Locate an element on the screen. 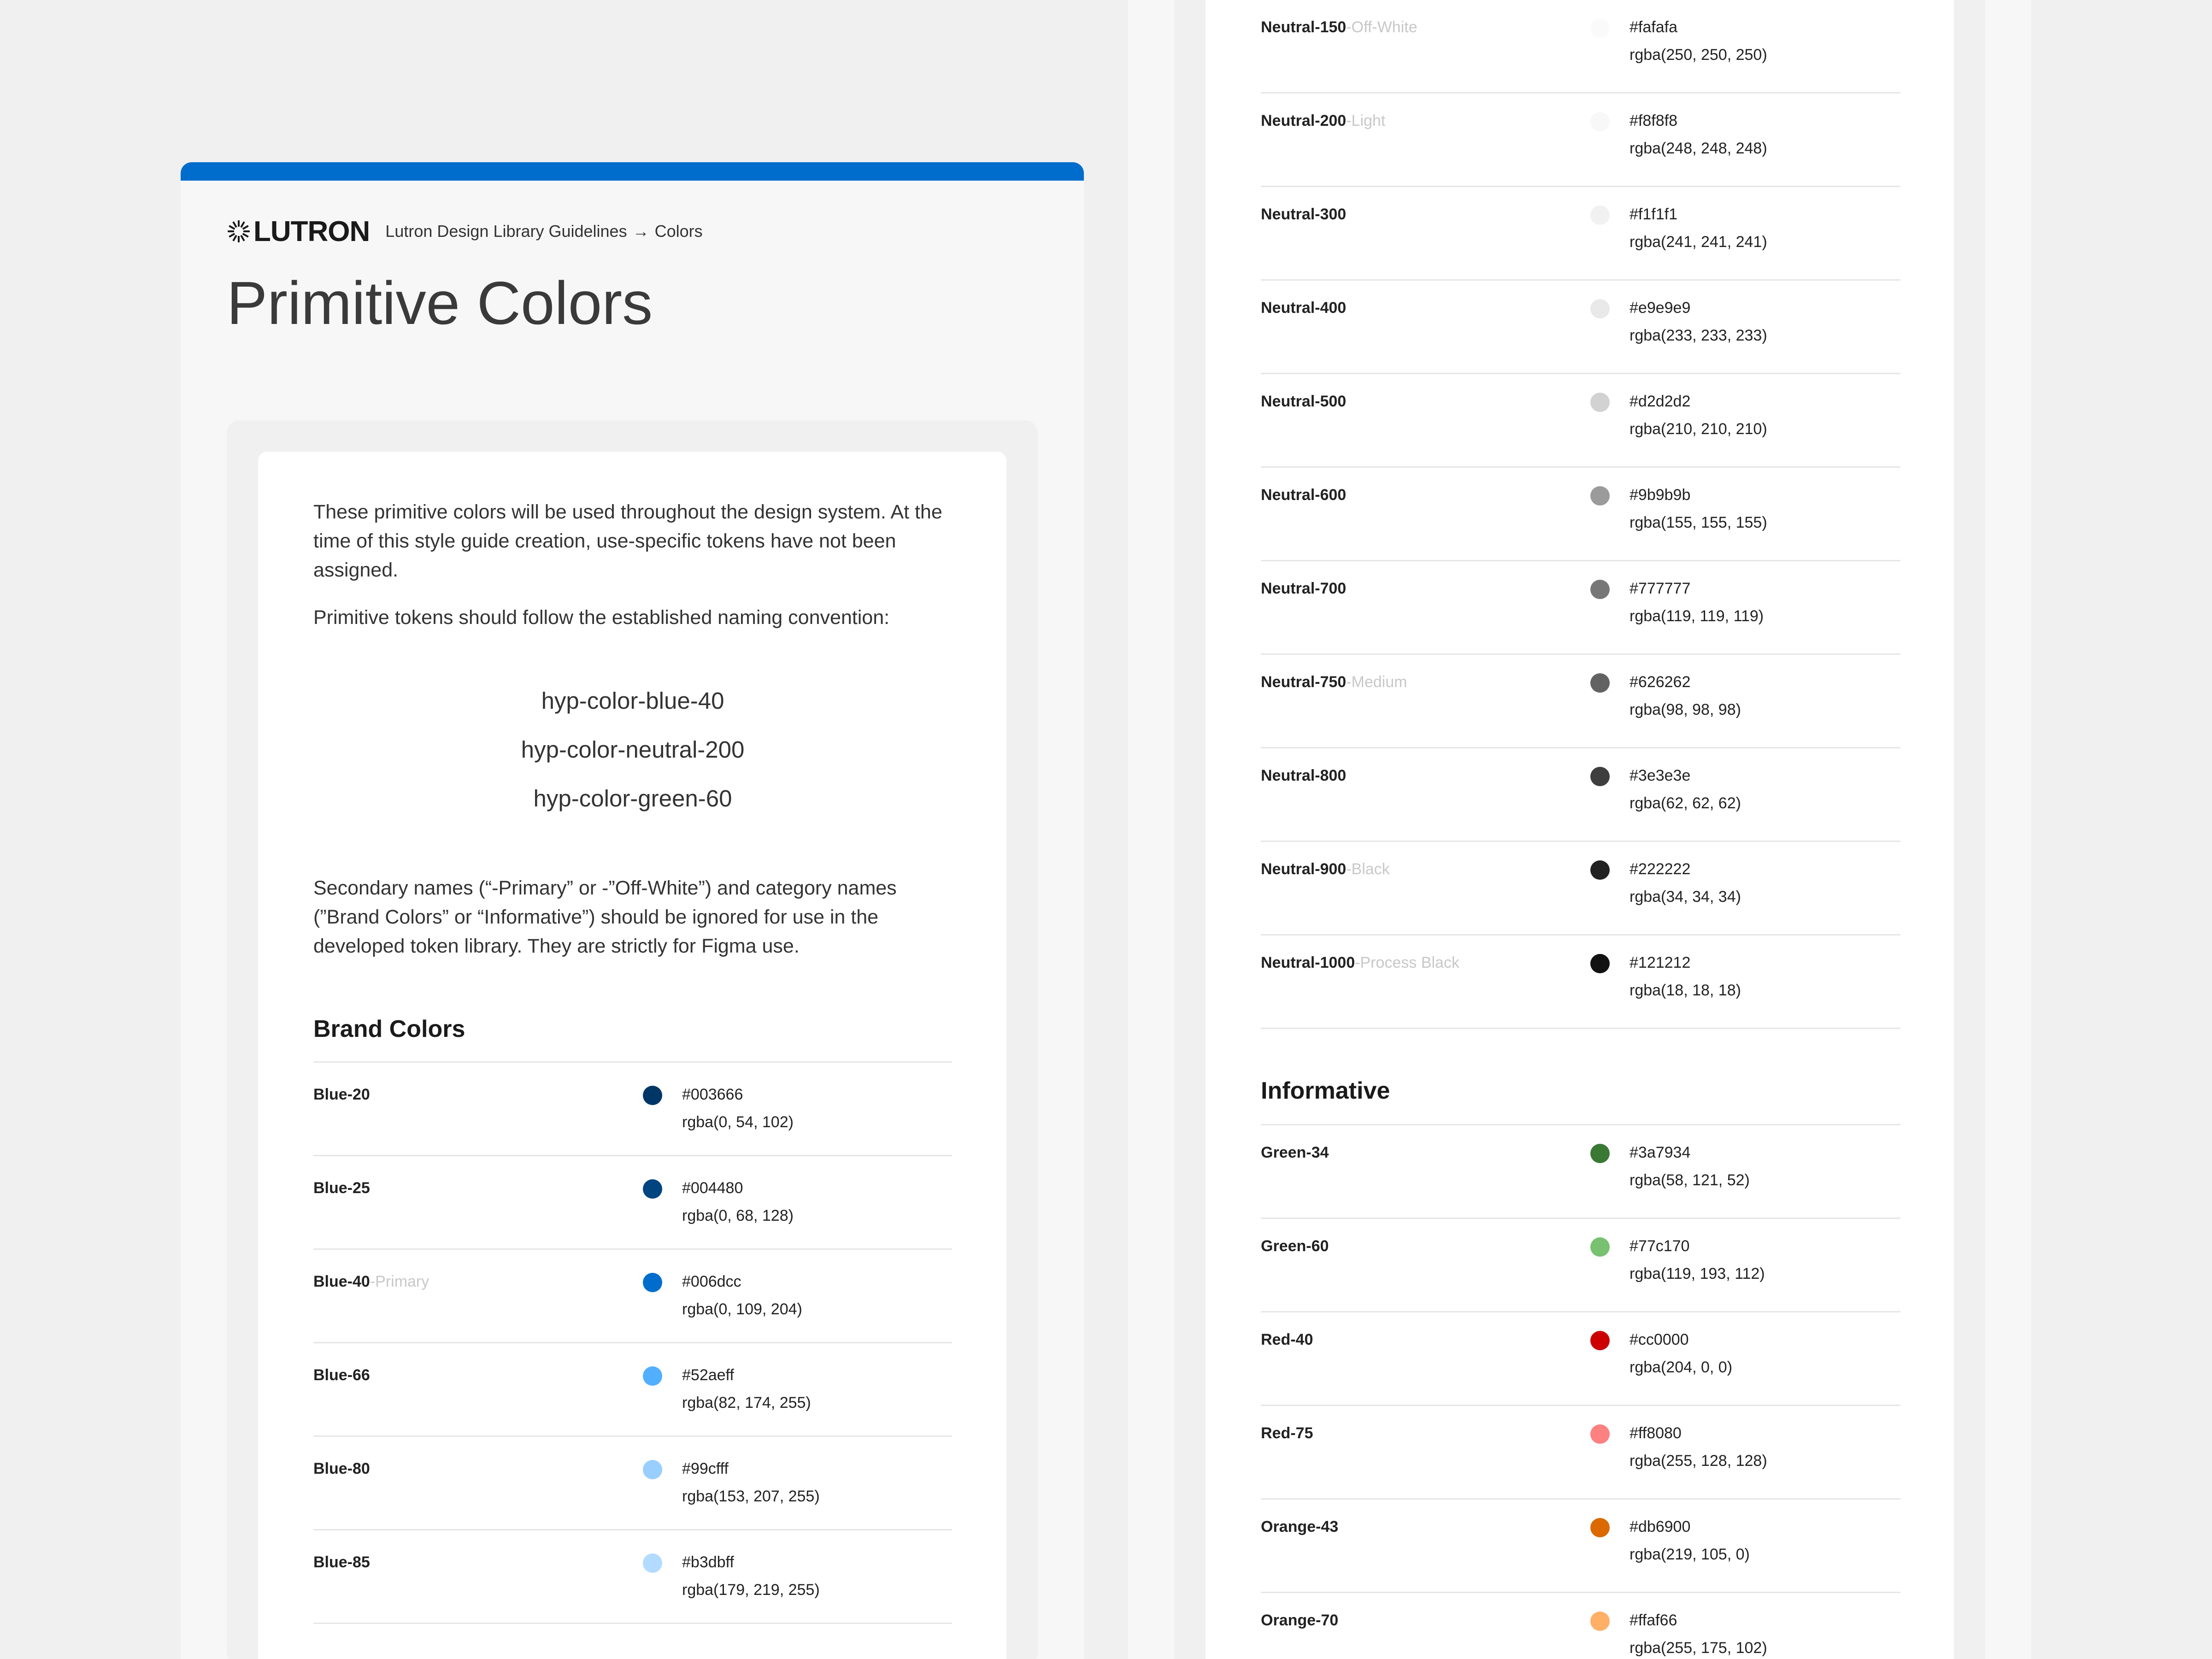 The width and height of the screenshot is (2212, 1659). color-hex-value: #222222 is located at coordinates (1660, 869).